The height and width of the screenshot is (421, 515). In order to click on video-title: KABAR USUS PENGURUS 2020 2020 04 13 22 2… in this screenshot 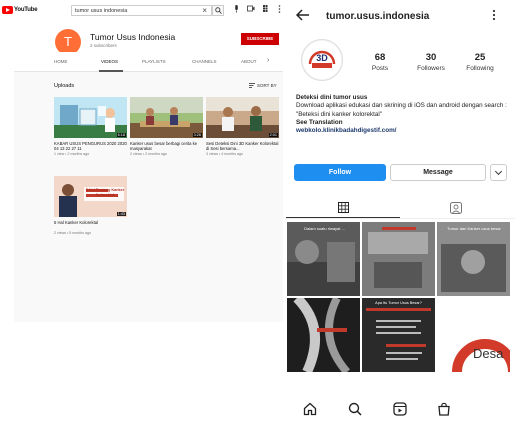, I will do `click(90, 146)`.